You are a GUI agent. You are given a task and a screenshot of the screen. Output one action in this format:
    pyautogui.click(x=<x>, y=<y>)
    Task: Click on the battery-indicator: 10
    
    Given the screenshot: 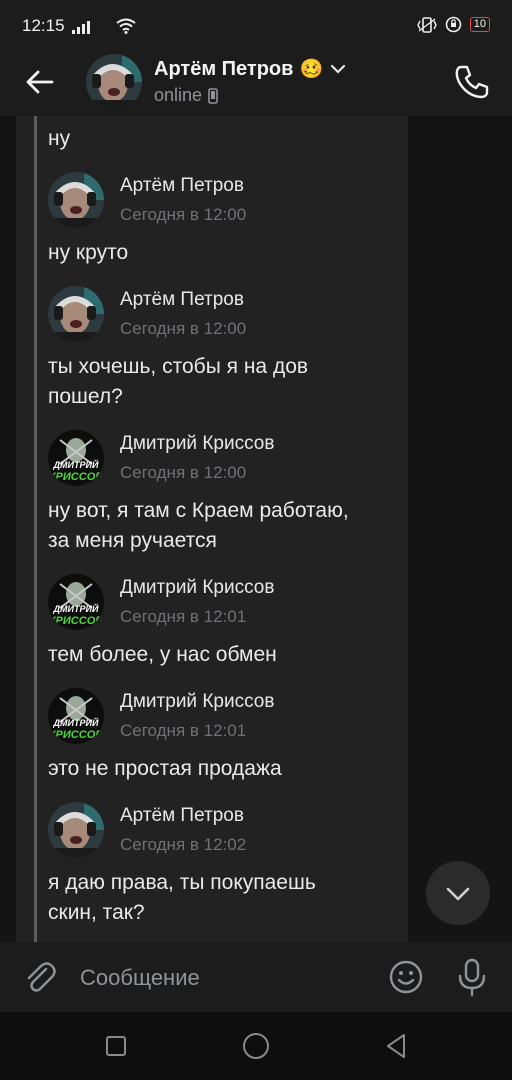 What is the action you would take?
    pyautogui.click(x=479, y=24)
    